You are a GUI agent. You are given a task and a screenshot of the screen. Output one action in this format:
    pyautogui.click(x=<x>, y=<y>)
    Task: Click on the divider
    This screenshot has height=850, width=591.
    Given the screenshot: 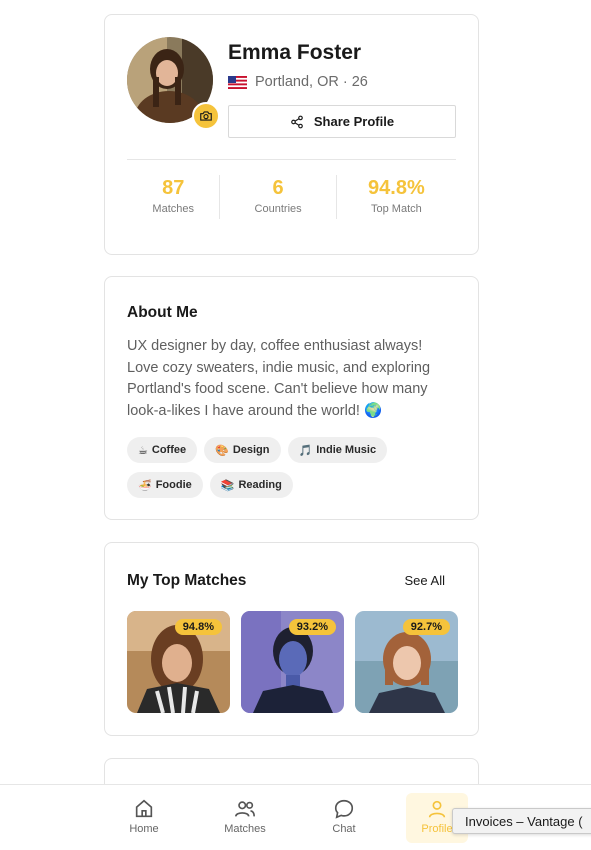 What is the action you would take?
    pyautogui.click(x=291, y=159)
    